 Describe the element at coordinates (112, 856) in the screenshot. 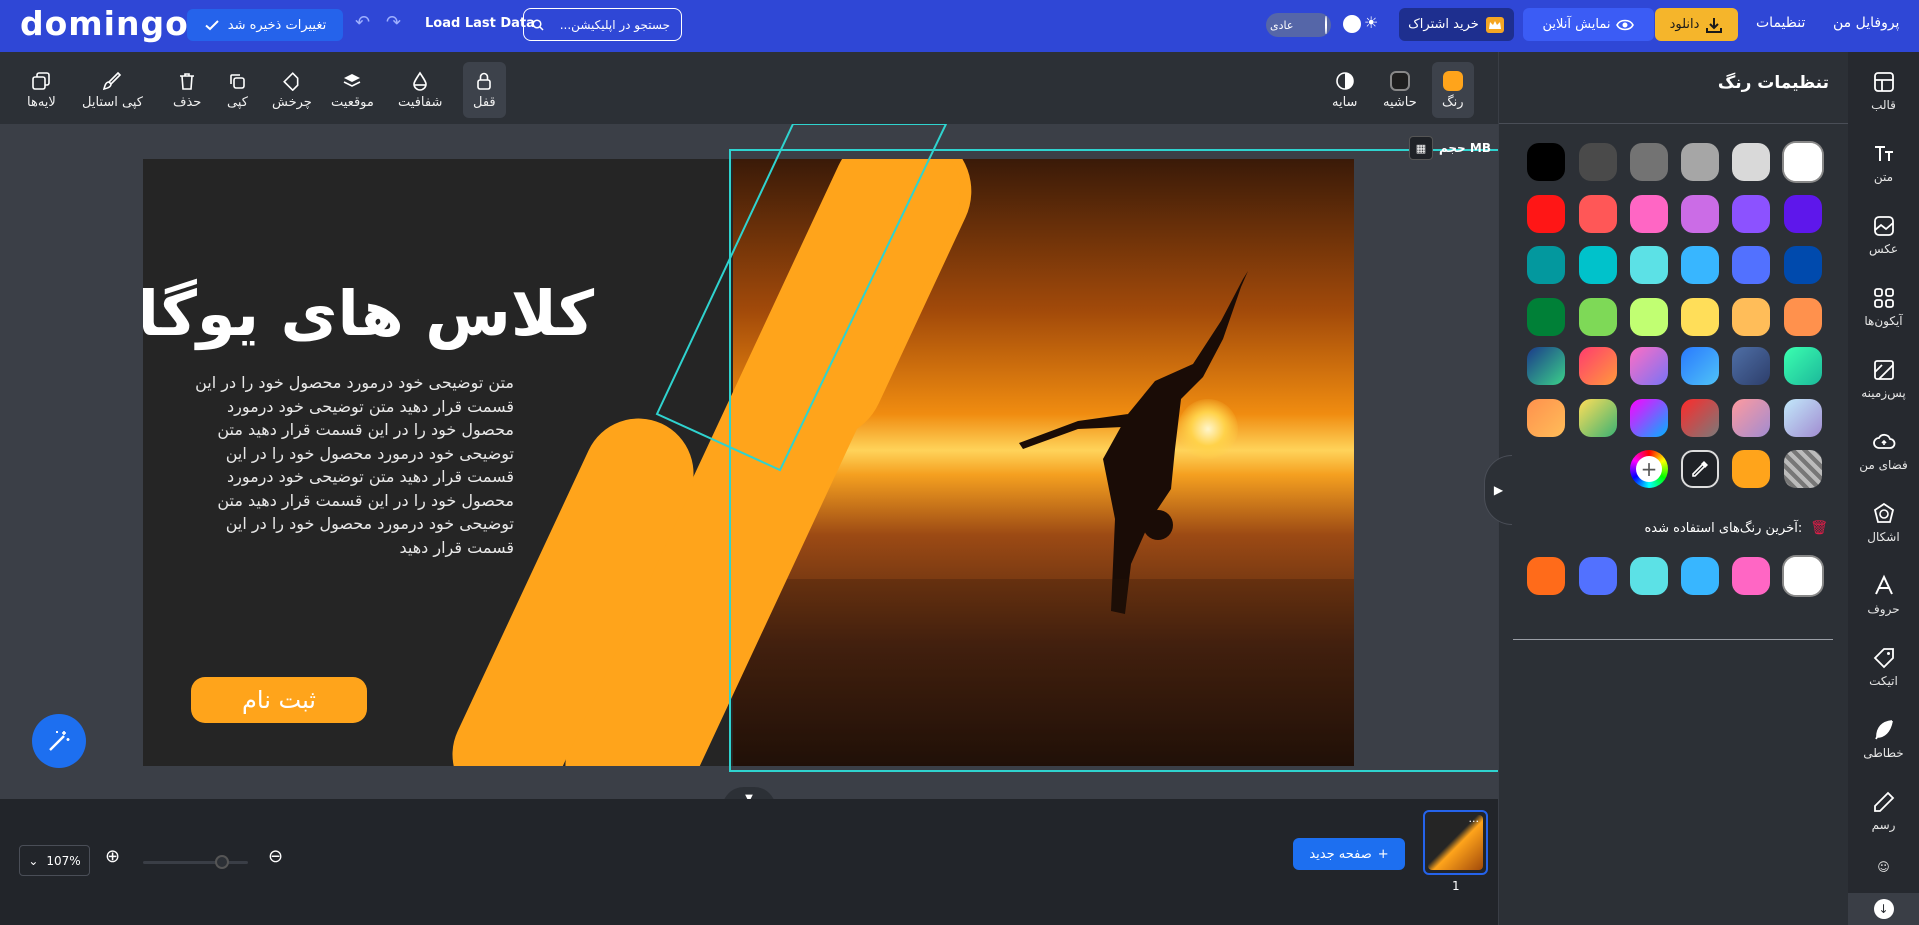

I see `zoom-in-icon: ⊕` at that location.